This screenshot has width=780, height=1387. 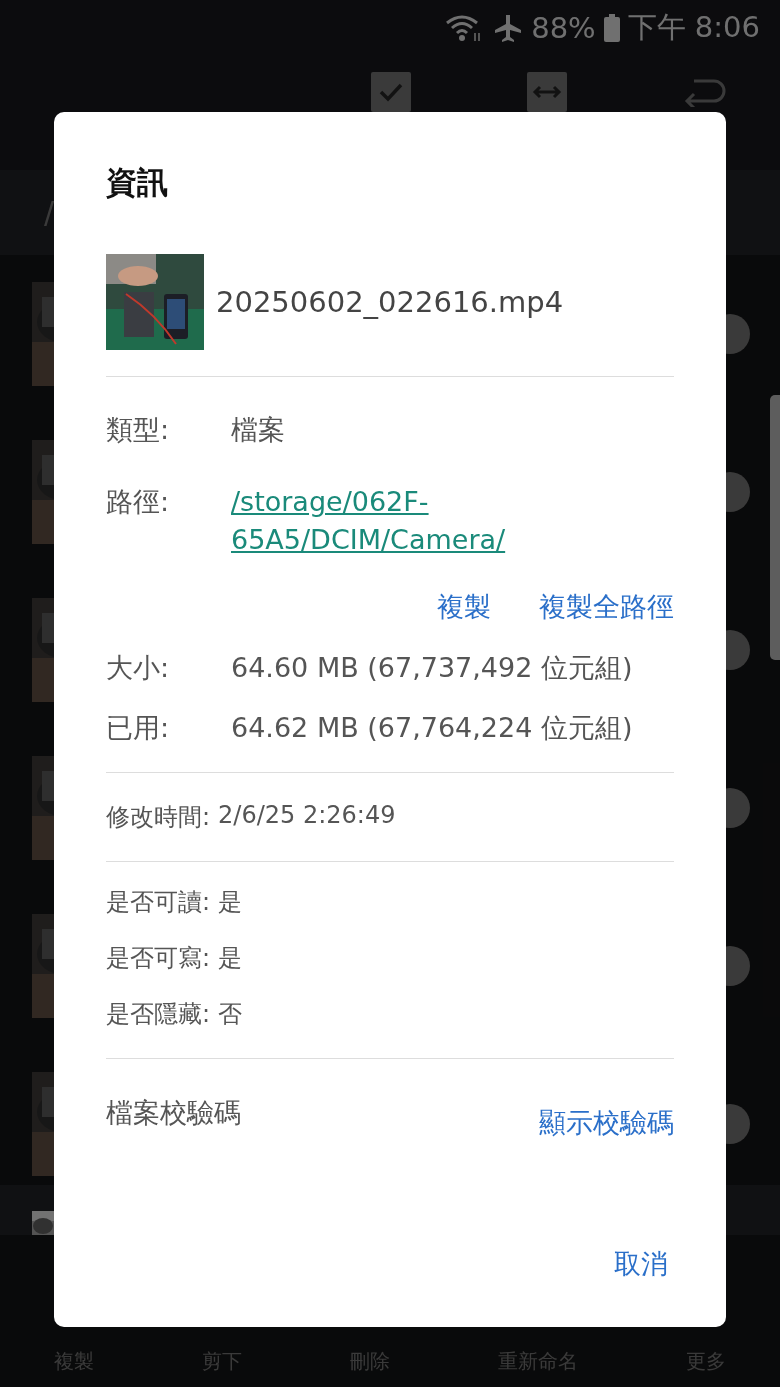 What do you see at coordinates (775, 527) in the screenshot?
I see `scrollbar` at bounding box center [775, 527].